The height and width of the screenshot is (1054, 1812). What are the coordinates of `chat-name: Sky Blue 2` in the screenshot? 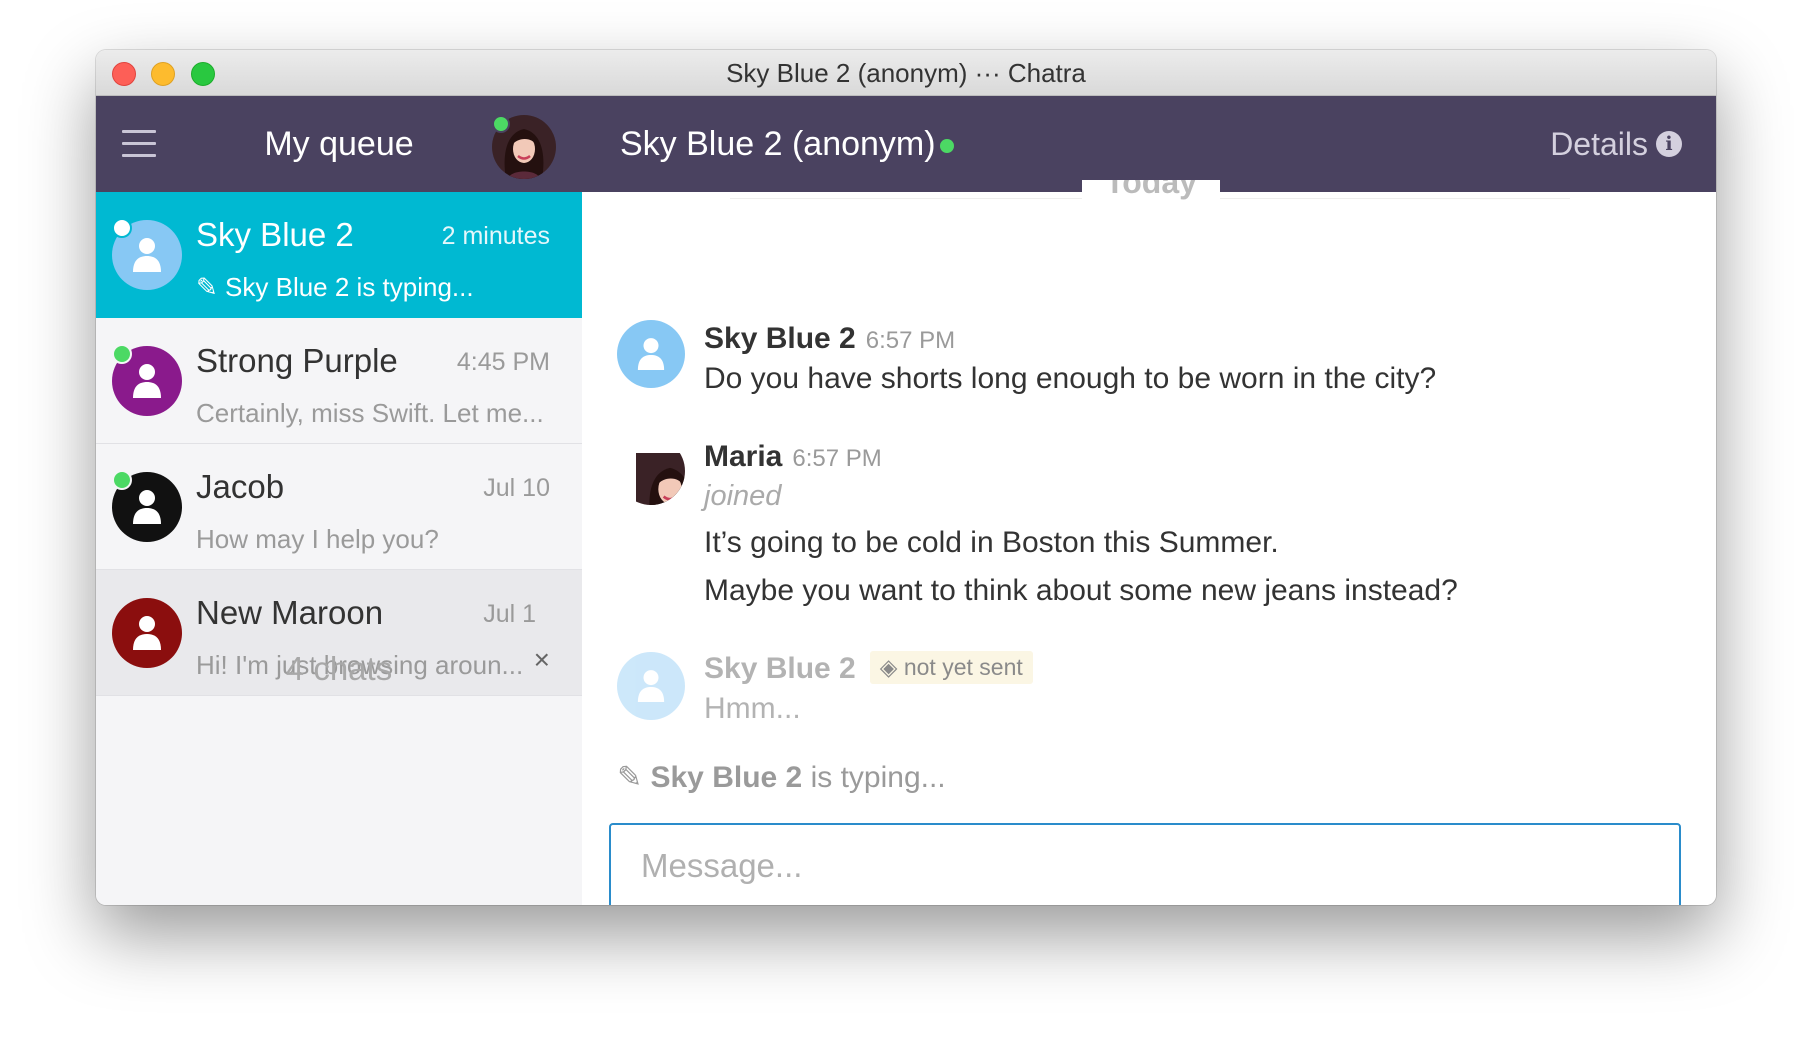 It's located at (275, 234).